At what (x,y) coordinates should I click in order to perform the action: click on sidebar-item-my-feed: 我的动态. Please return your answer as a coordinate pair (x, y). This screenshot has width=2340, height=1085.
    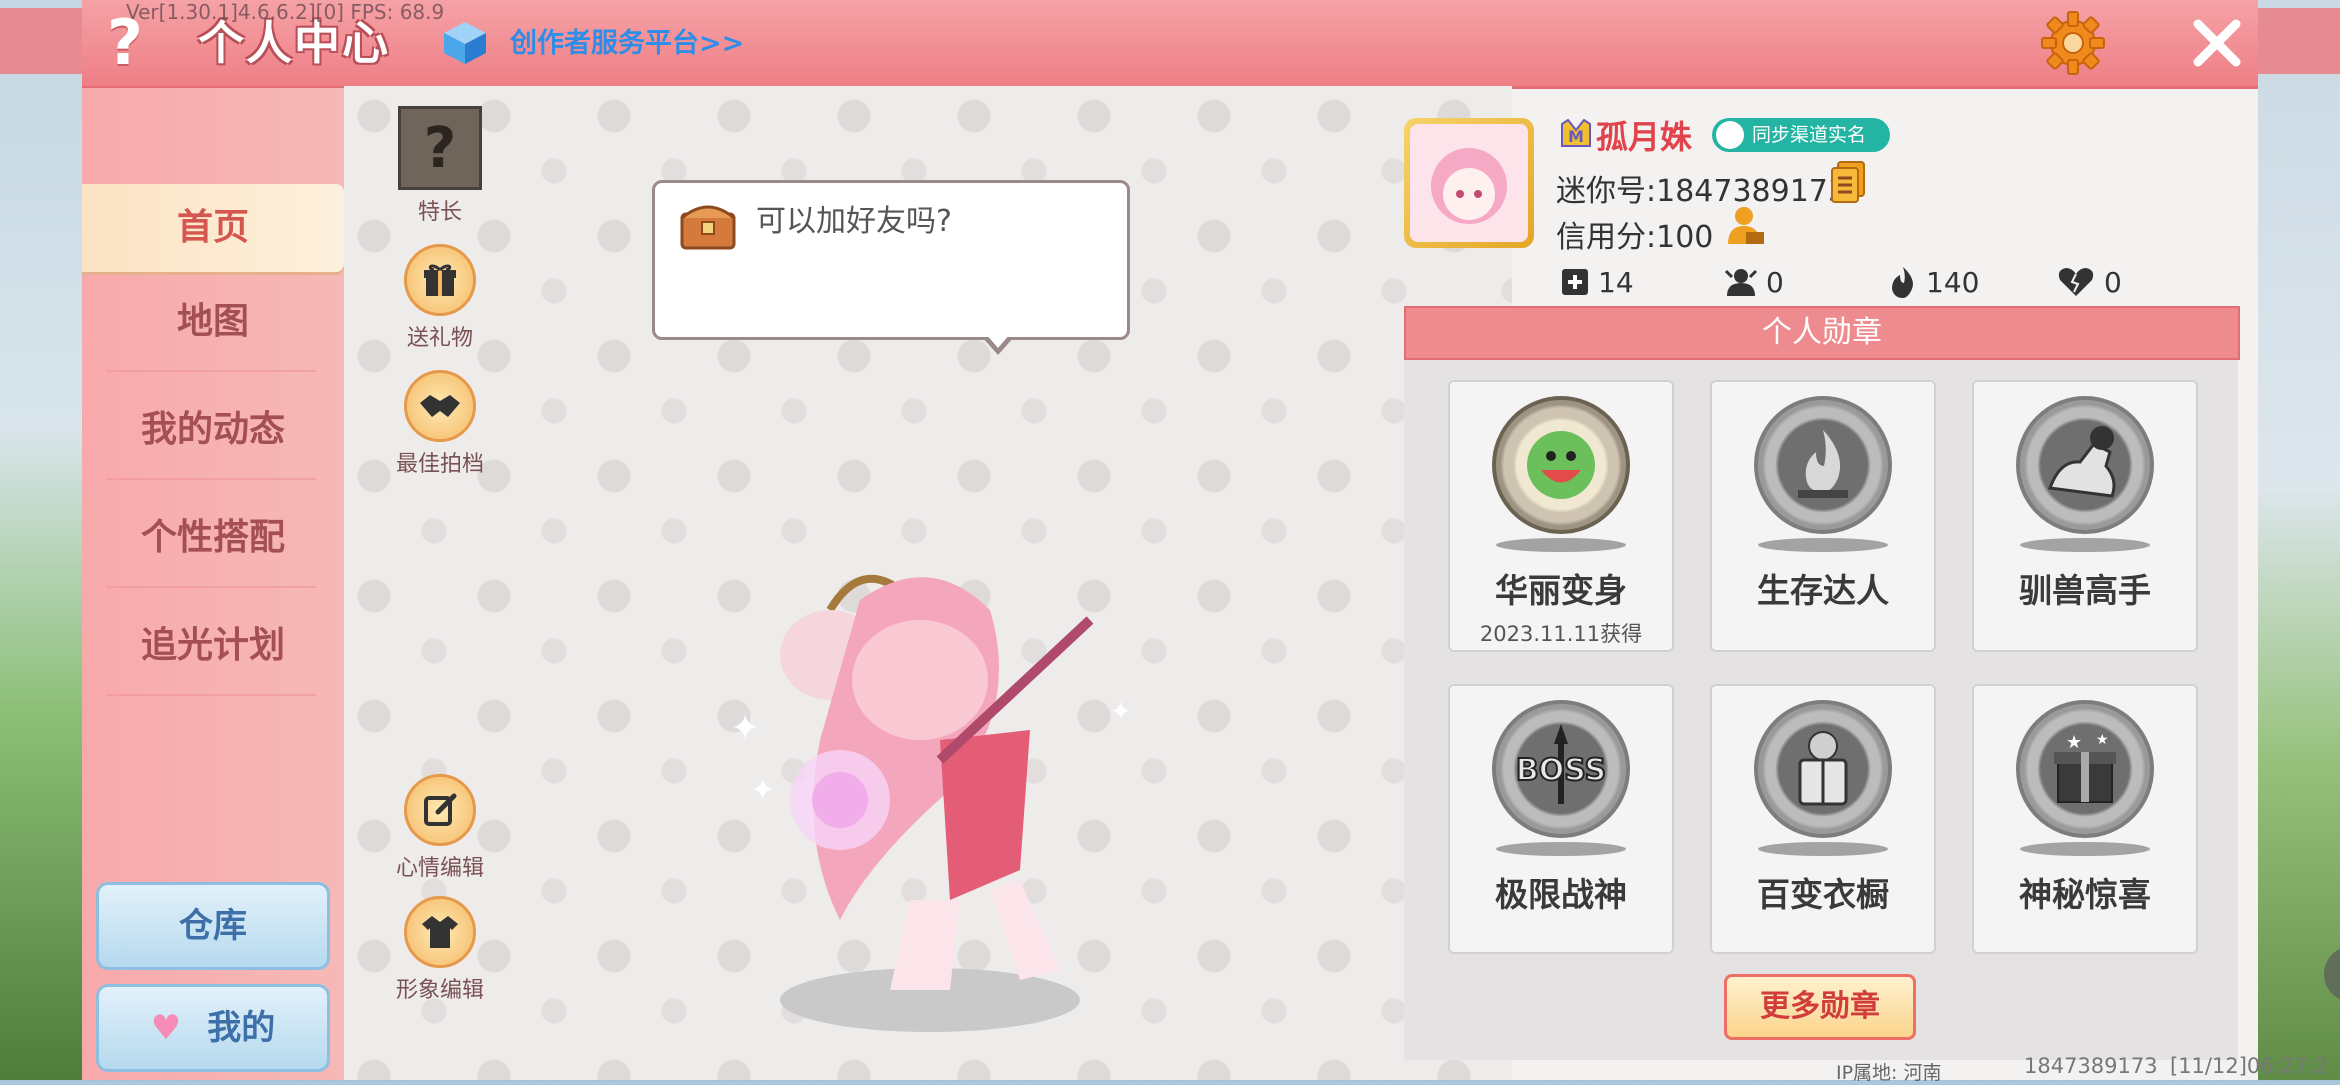
    Looking at the image, I should click on (213, 430).